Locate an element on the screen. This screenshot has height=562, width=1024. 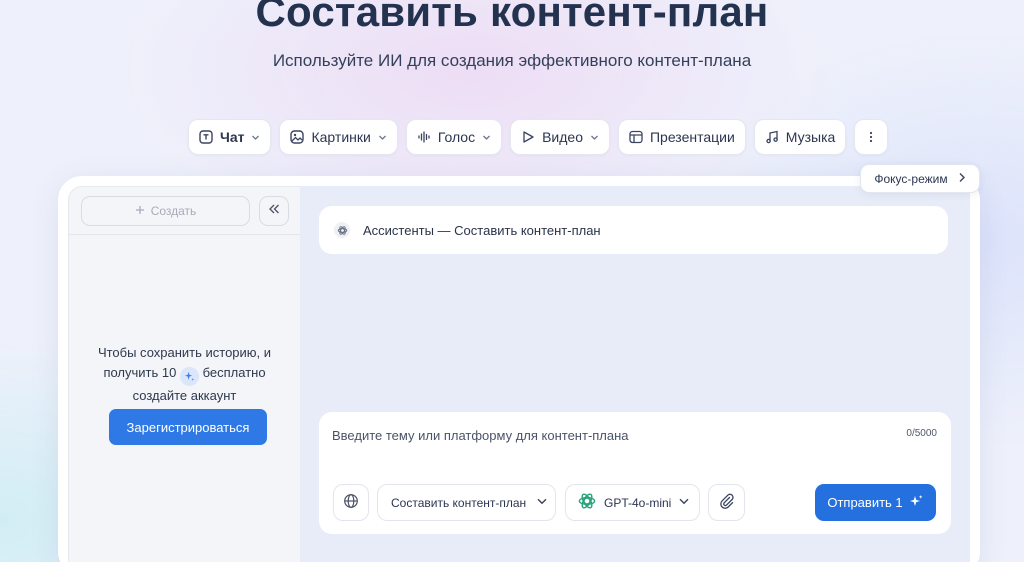
more-vertical-icon is located at coordinates (871, 137).